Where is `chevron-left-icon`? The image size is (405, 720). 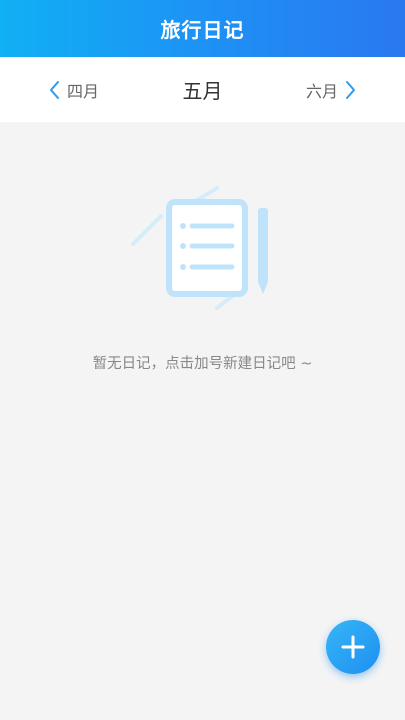 chevron-left-icon is located at coordinates (54, 89).